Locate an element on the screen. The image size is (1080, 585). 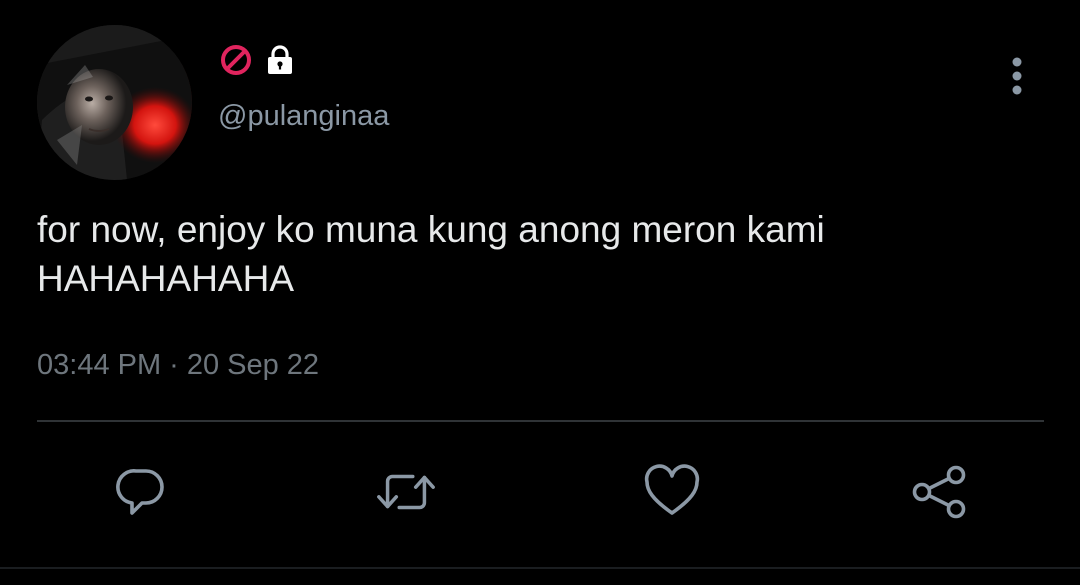
tweet-text-line: HAHAHAHAHA is located at coordinates (165, 278).